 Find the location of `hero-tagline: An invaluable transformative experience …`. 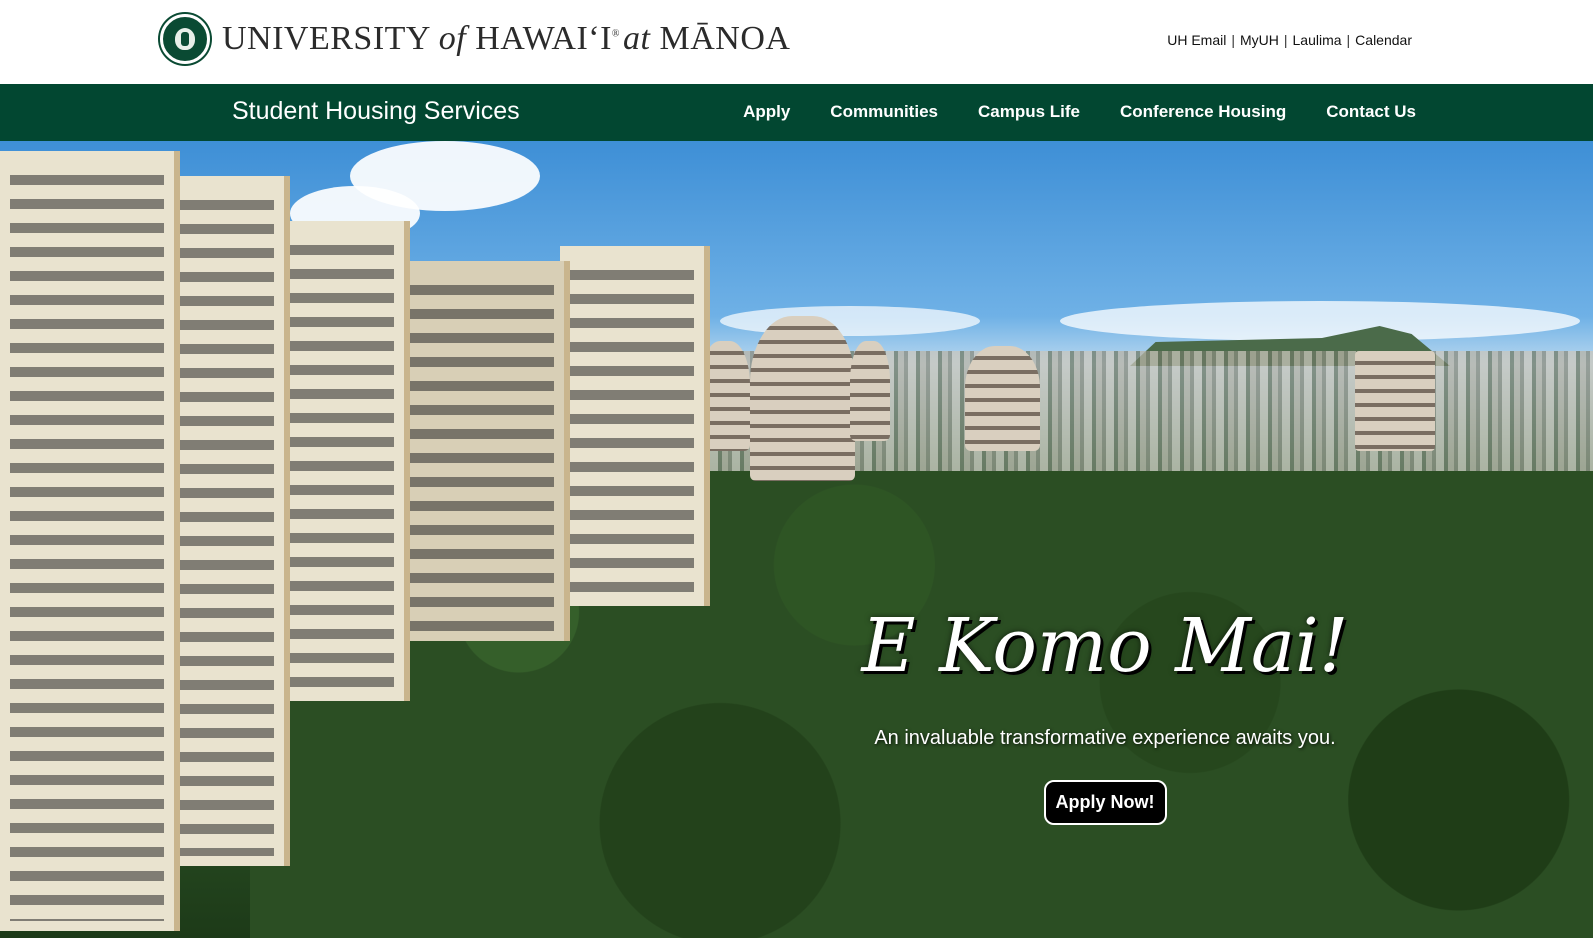

hero-tagline: An invaluable transformative experience … is located at coordinates (1105, 738).